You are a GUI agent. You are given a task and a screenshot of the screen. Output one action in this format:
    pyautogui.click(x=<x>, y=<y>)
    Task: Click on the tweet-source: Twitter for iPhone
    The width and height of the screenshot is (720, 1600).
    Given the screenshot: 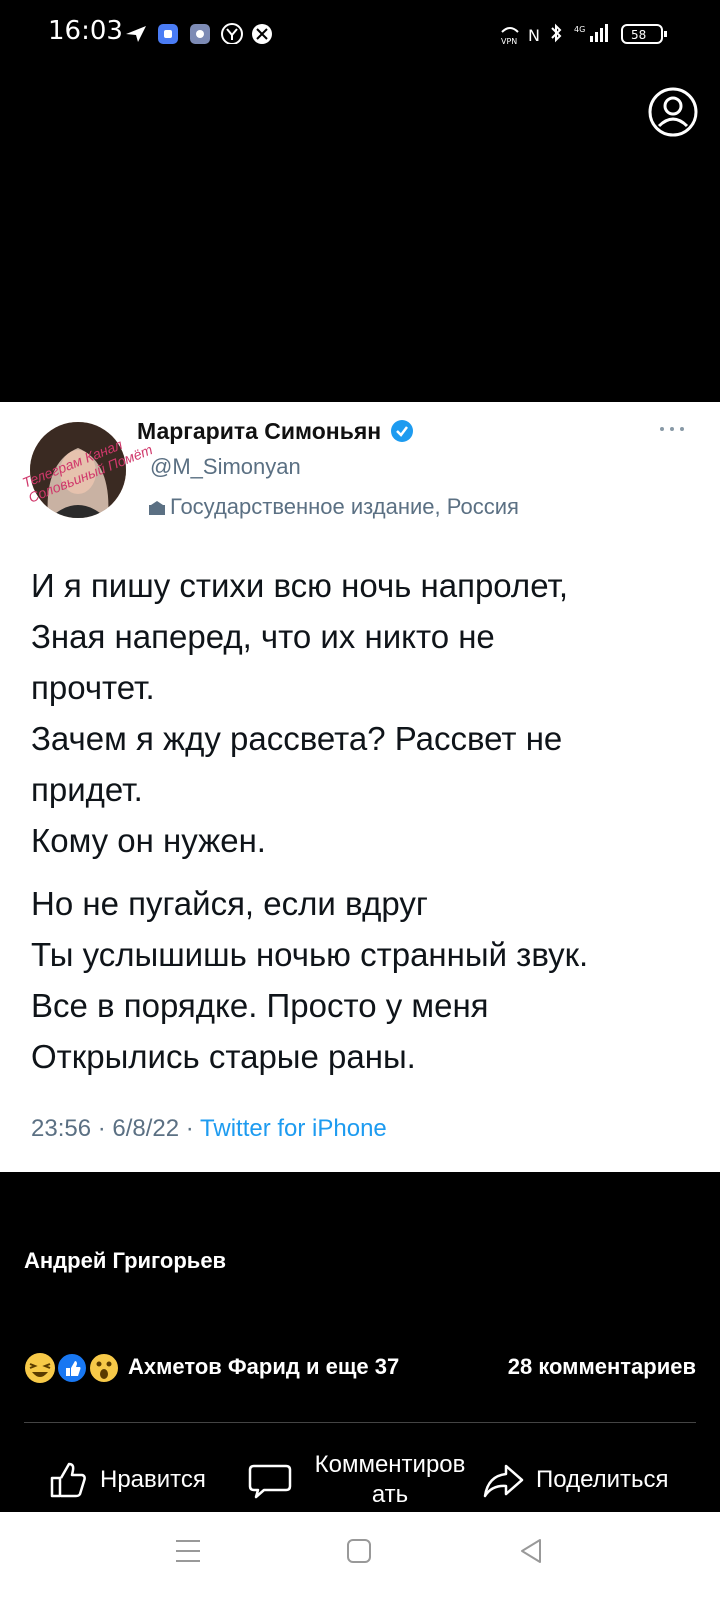 What is the action you would take?
    pyautogui.click(x=293, y=1128)
    